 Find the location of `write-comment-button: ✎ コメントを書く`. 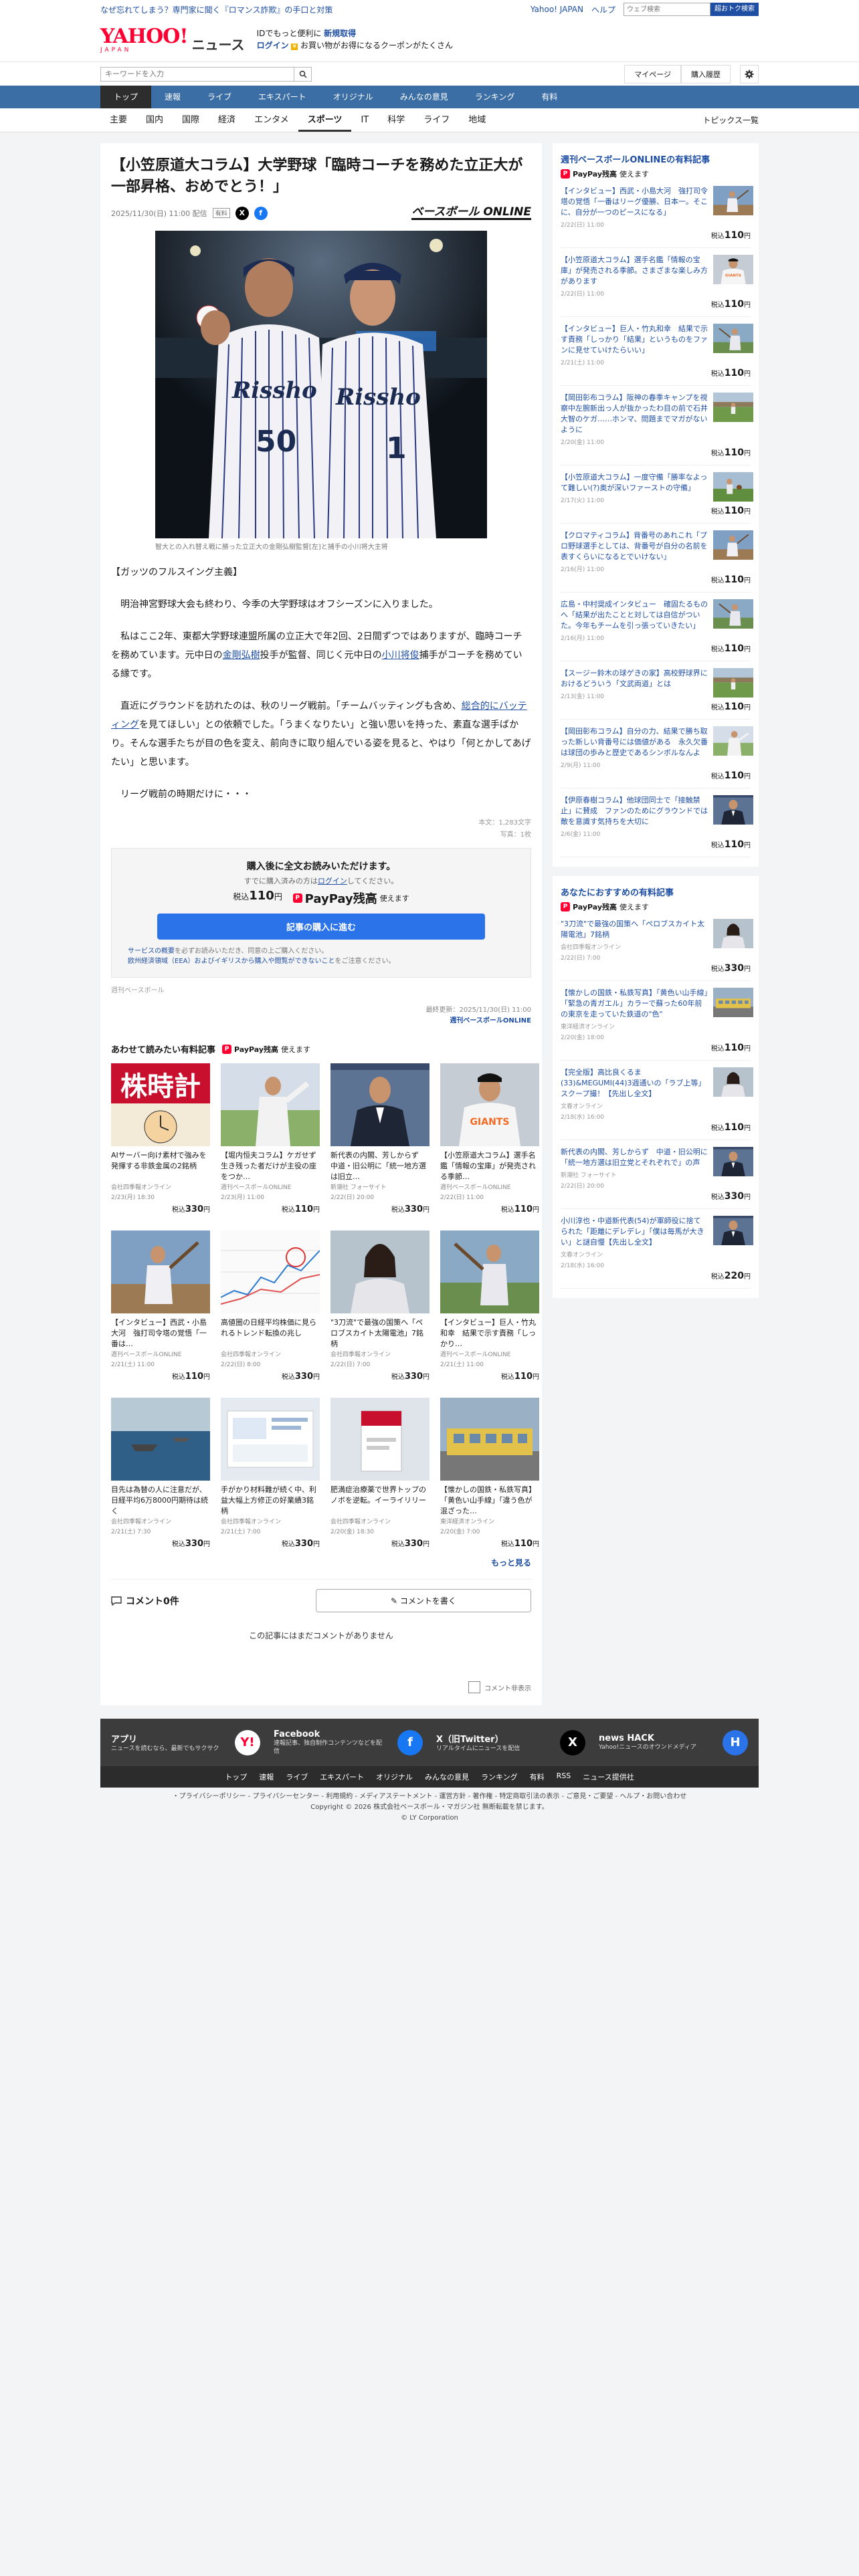

write-comment-button: ✎ コメントを書く is located at coordinates (423, 1601).